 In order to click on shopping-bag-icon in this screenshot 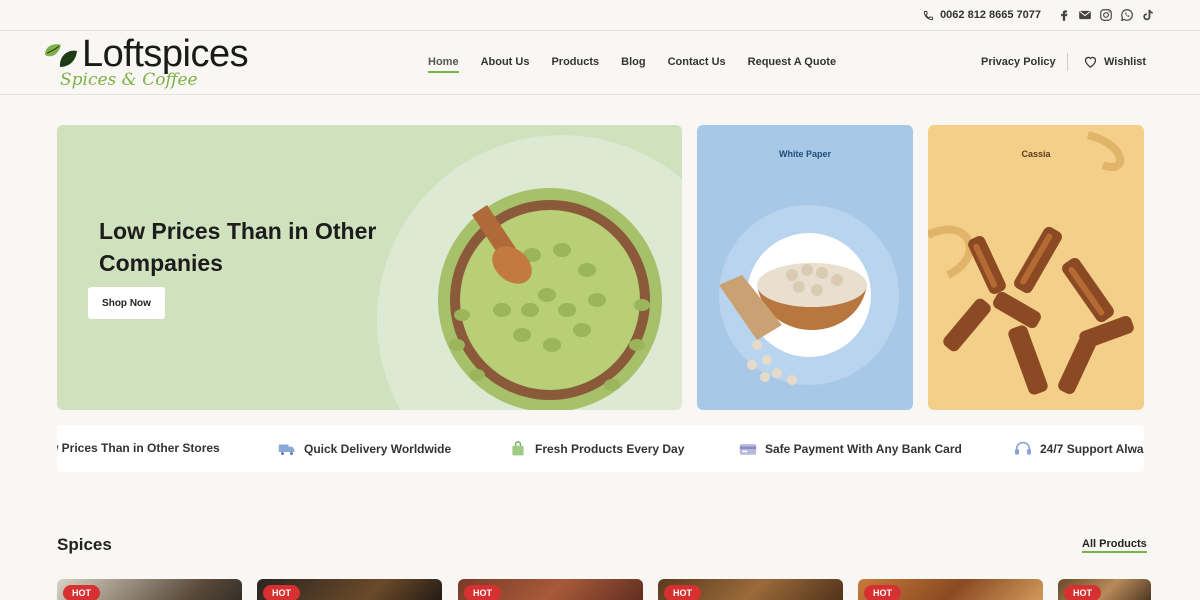, I will do `click(518, 448)`.